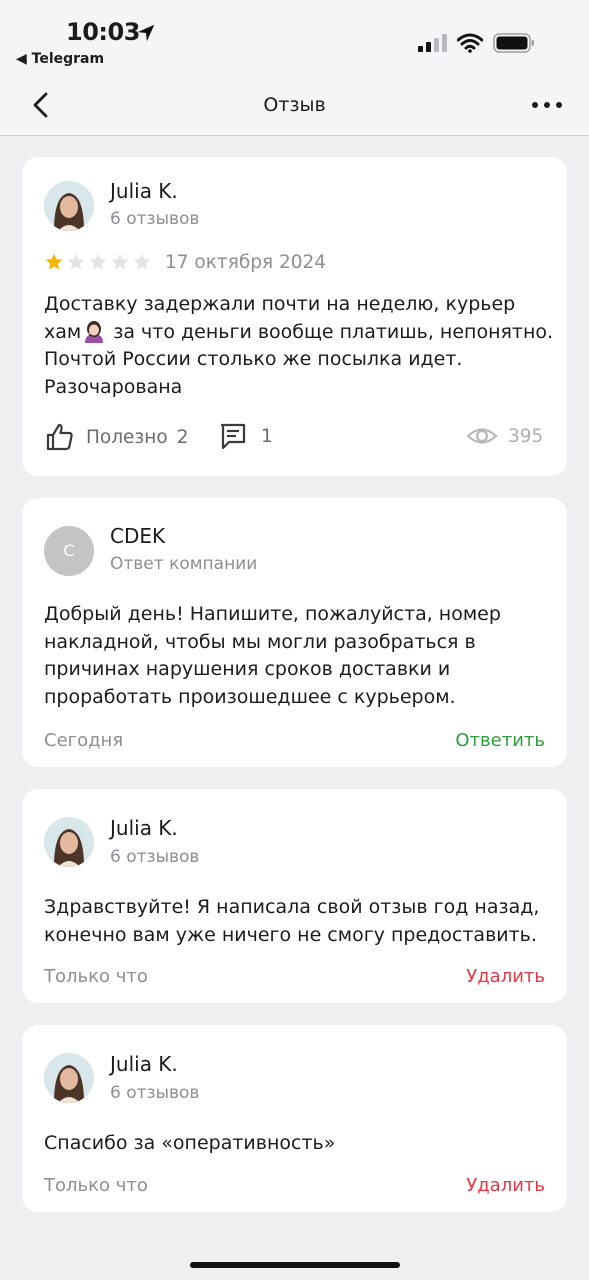 The image size is (589, 1280). What do you see at coordinates (127, 437) in the screenshot?
I see `helpful-label: Полезно` at bounding box center [127, 437].